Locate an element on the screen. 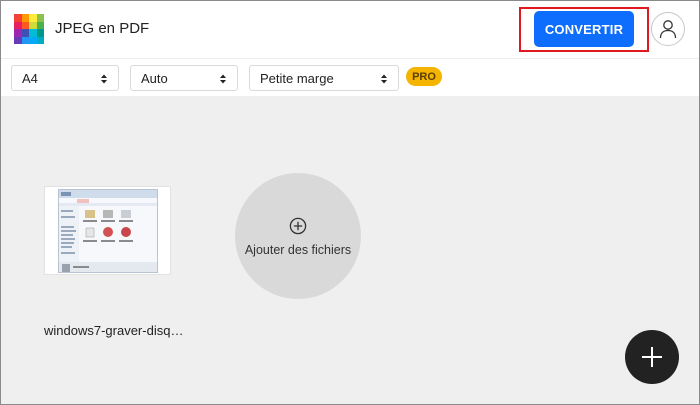  page-size-select: A4 is located at coordinates (65, 78).